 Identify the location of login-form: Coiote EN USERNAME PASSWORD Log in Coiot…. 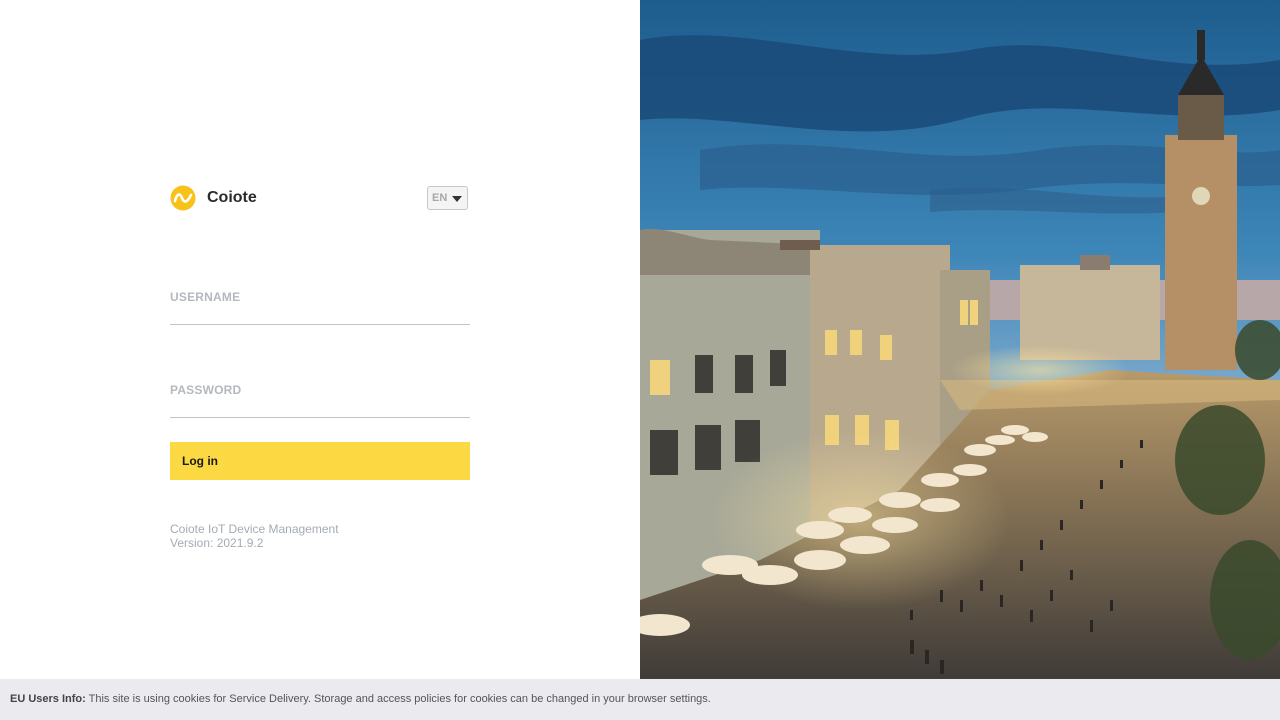
(320, 367).